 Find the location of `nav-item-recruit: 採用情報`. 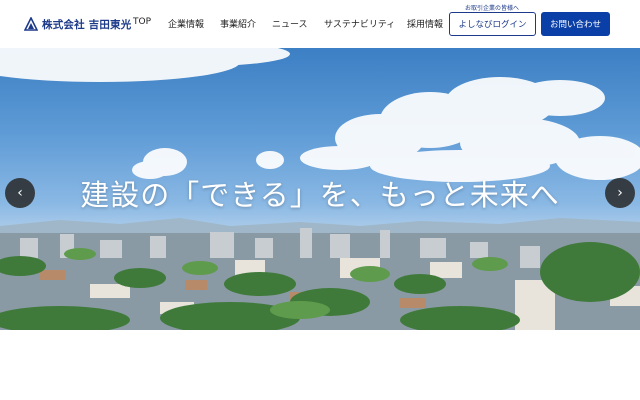

nav-item-recruit: 採用情報 is located at coordinates (425, 23).